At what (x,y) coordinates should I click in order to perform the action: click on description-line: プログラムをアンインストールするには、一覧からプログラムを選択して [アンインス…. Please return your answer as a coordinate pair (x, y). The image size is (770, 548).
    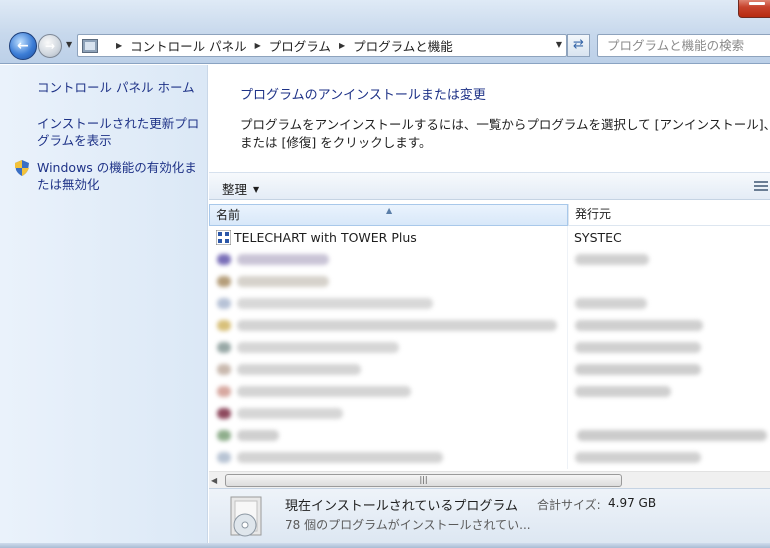
    Looking at the image, I should click on (505, 124).